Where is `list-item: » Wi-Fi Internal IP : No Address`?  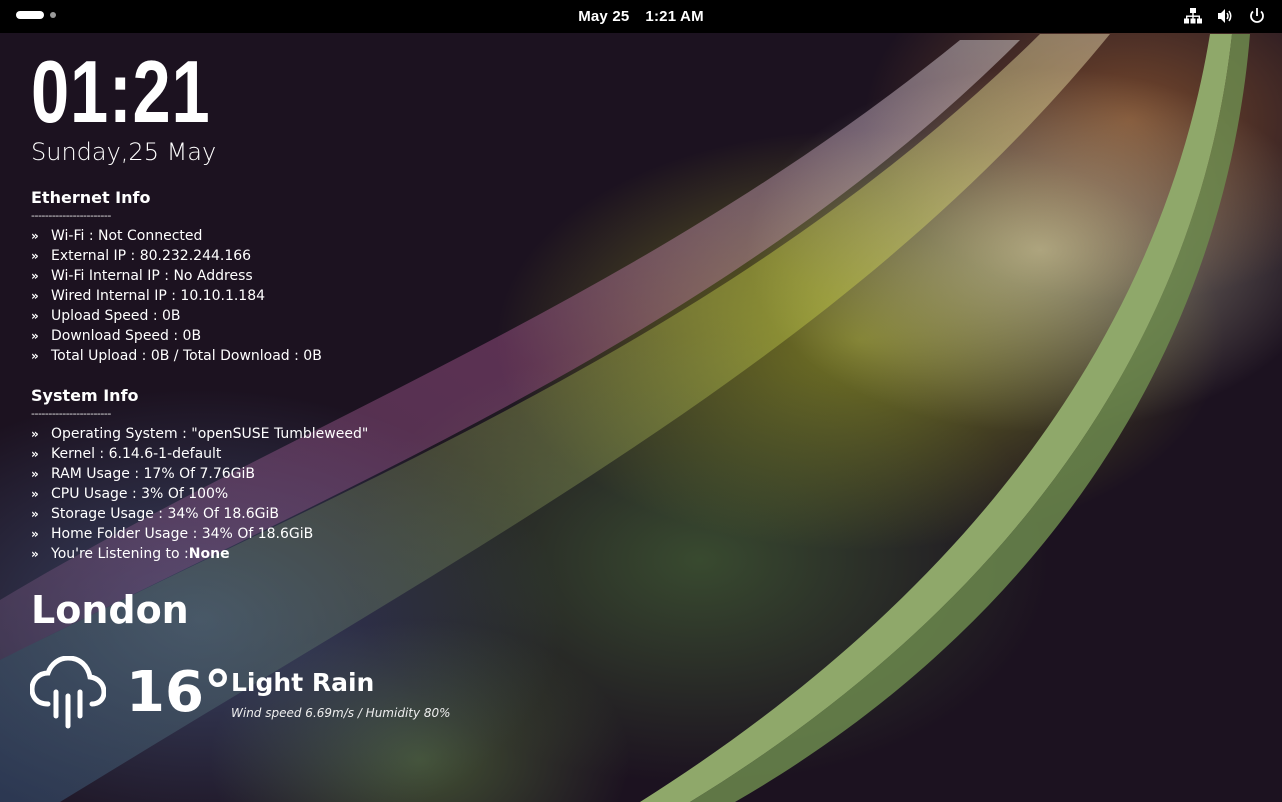
list-item: » Wi-Fi Internal IP : No Address is located at coordinates (142, 276).